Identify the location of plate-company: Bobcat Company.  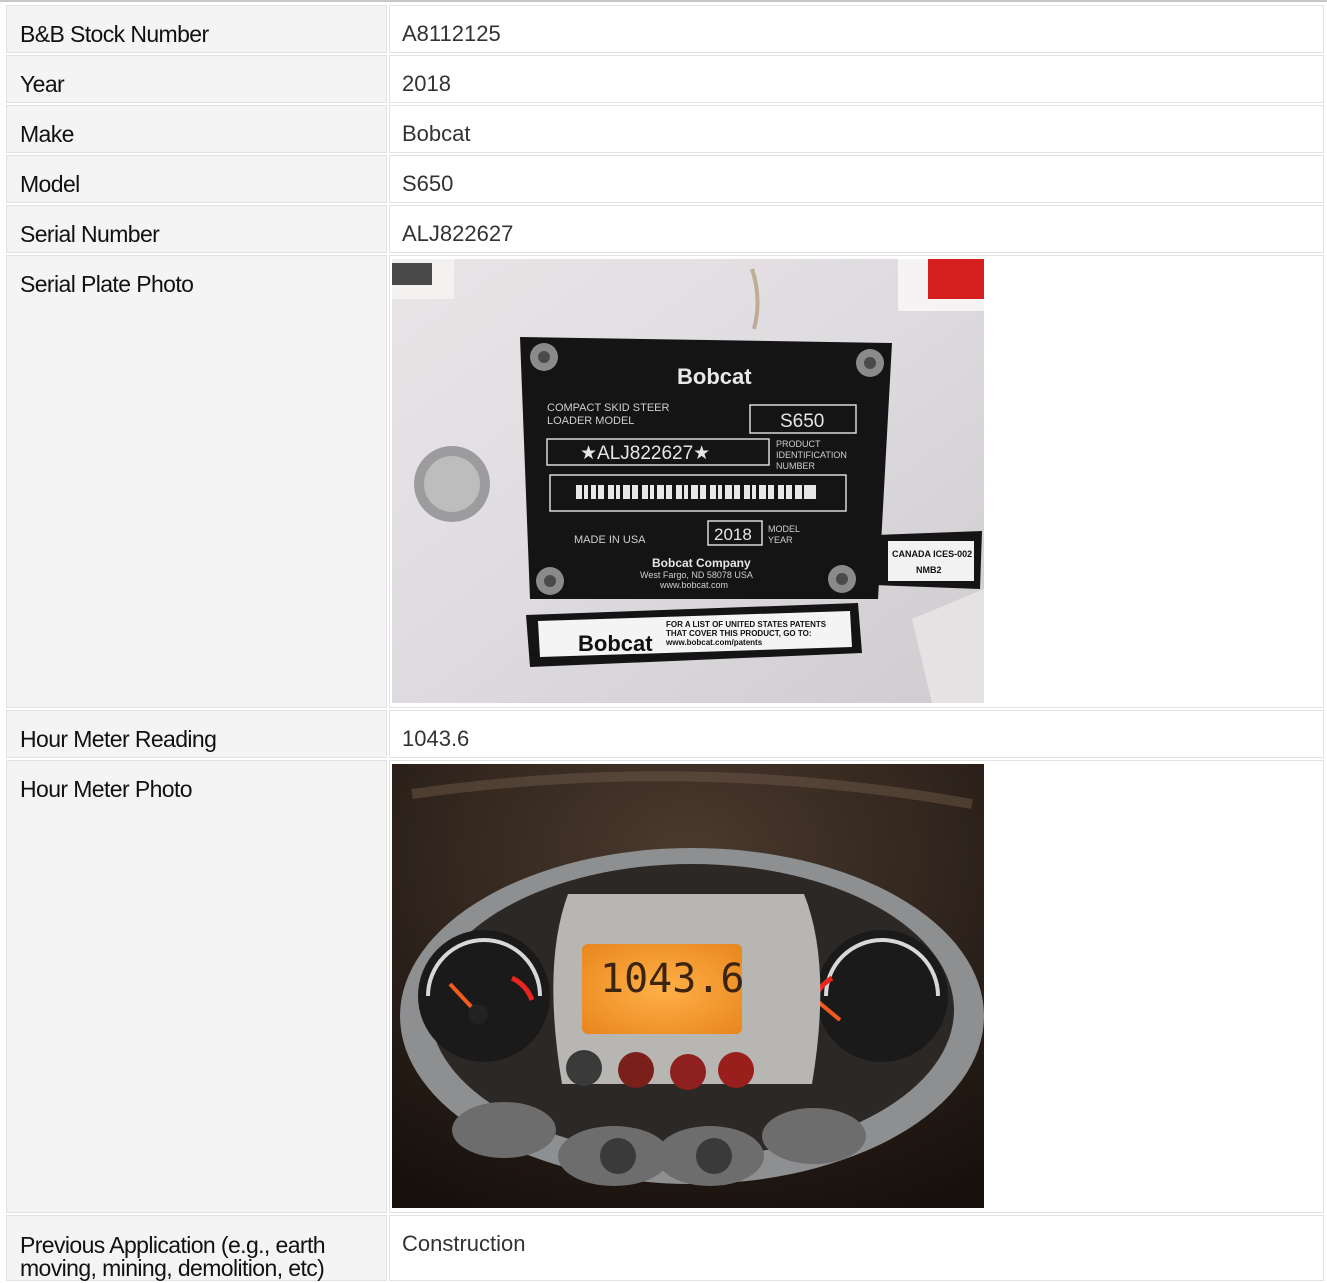
(701, 563).